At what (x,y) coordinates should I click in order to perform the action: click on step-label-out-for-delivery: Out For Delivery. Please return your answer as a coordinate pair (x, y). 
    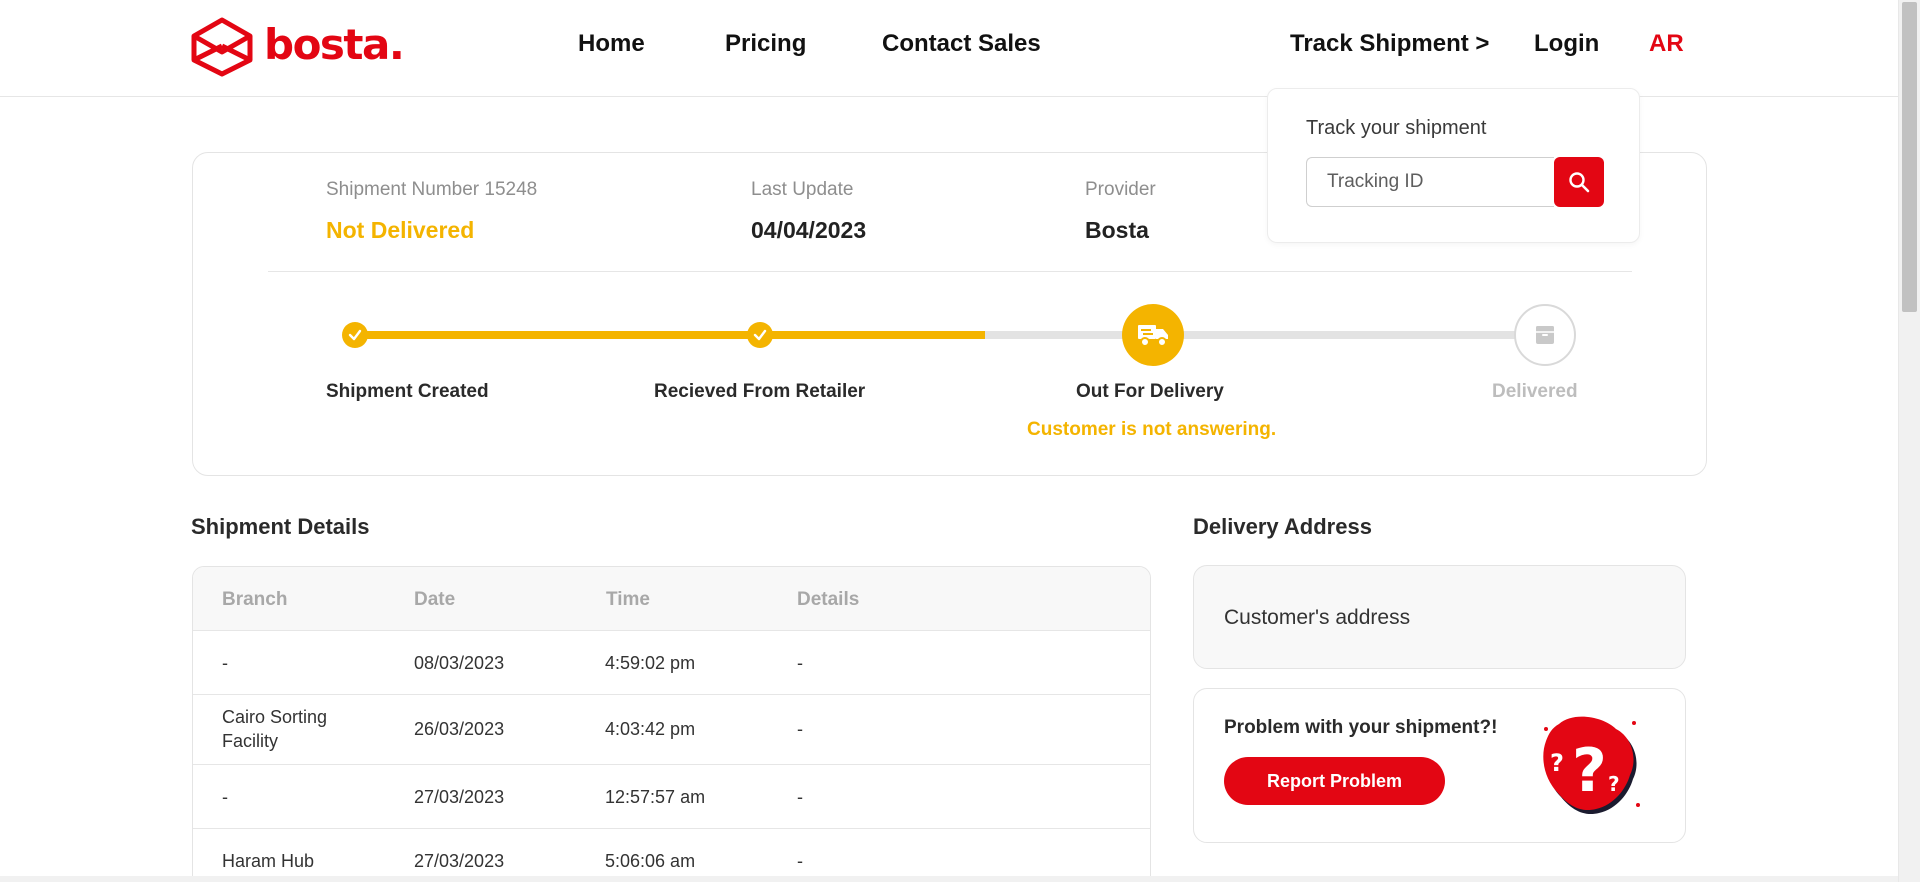
    Looking at the image, I should click on (1150, 391).